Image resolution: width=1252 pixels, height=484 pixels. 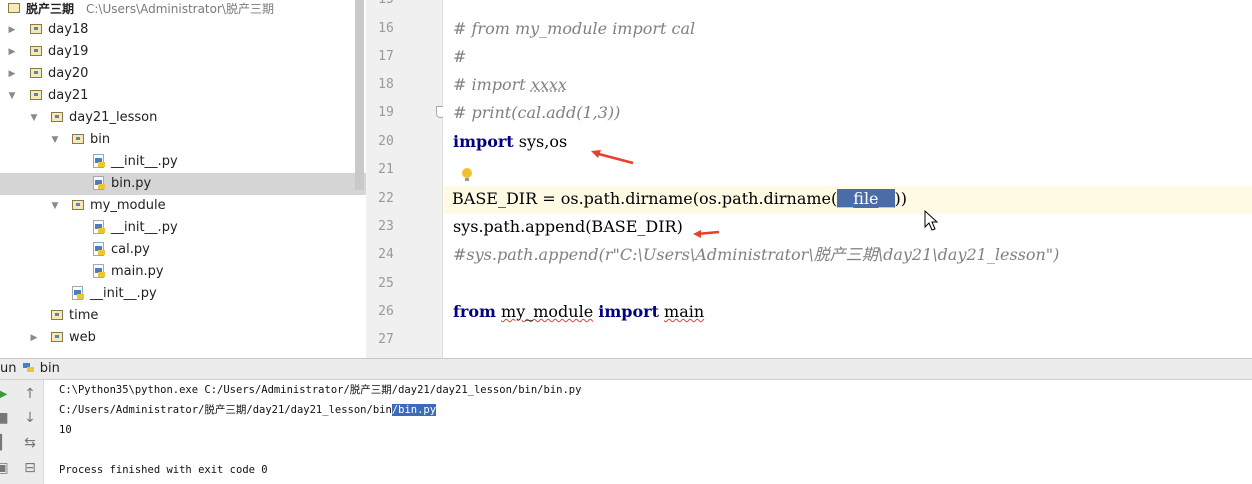 I want to click on lightbulb-icon, so click(x=467, y=176).